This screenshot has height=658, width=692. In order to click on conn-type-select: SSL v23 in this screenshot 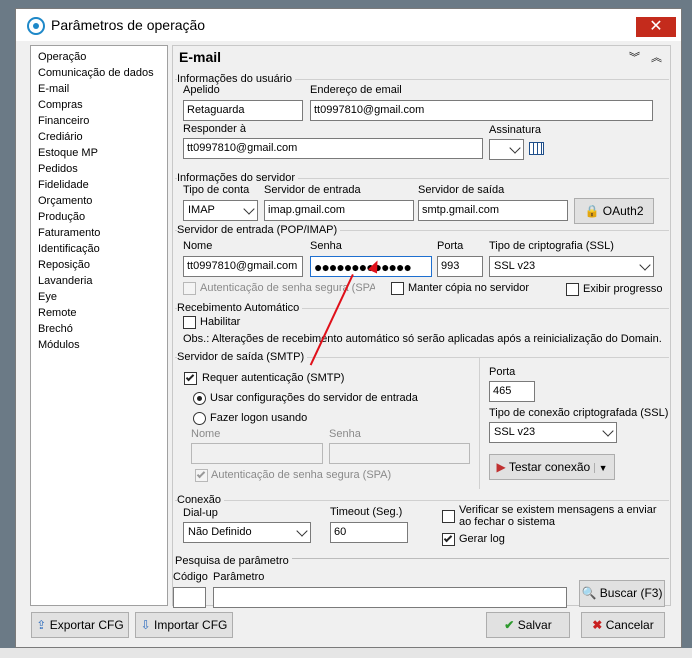, I will do `click(553, 432)`.